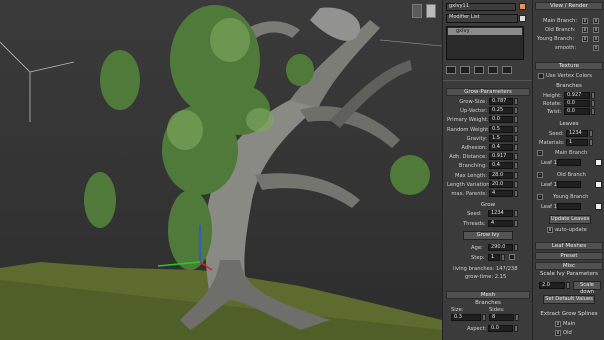  Describe the element at coordinates (501, 129) in the screenshot. I see `grow-param-field: 0.5` at that location.